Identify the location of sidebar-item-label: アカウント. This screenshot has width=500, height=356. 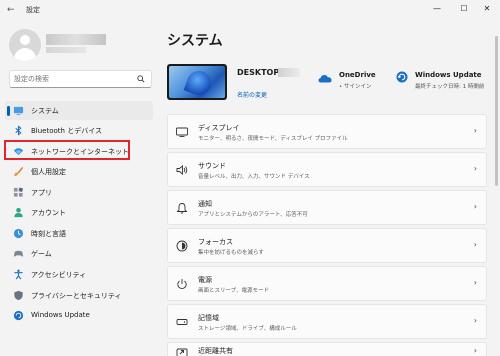
(48, 213).